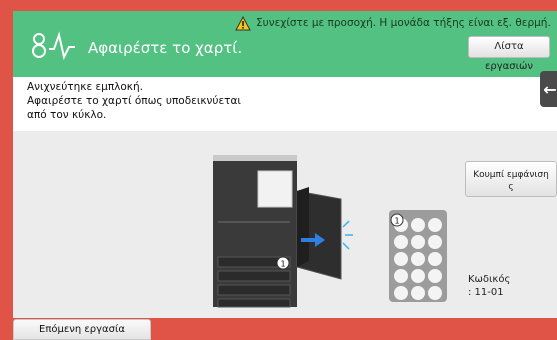 The height and width of the screenshot is (340, 557). I want to click on display-button: Κουμπί εμφάνιση ς, so click(511, 179).